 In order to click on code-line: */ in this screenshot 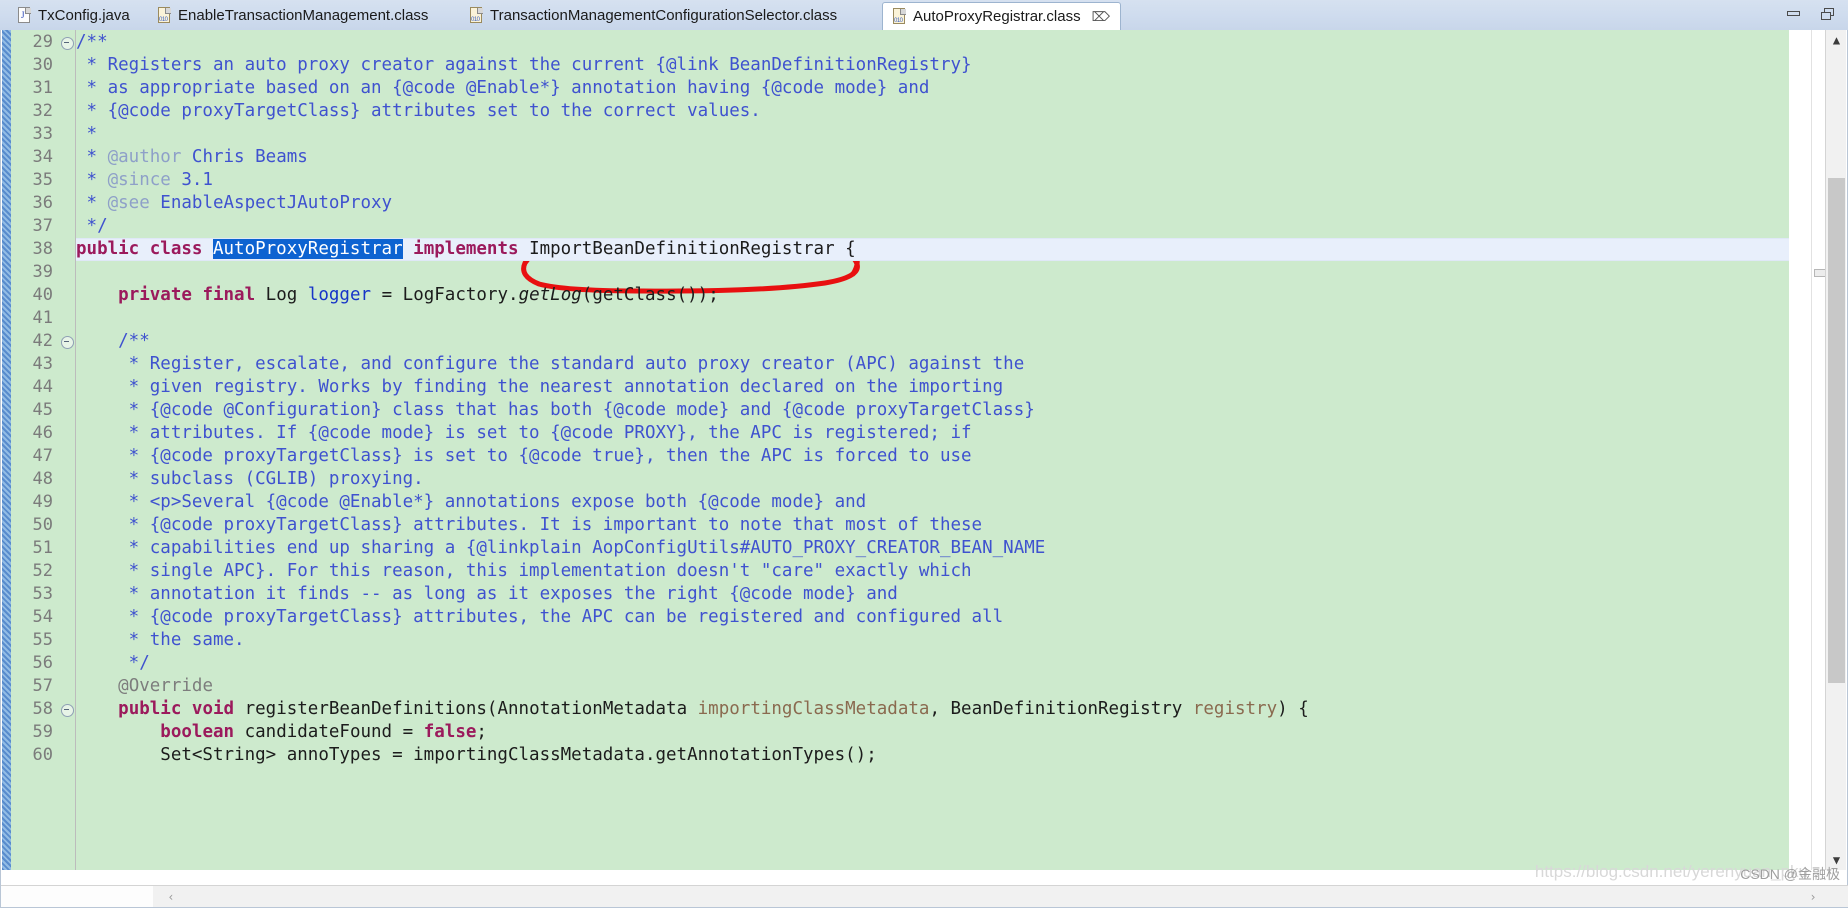, I will do `click(113, 663)`.